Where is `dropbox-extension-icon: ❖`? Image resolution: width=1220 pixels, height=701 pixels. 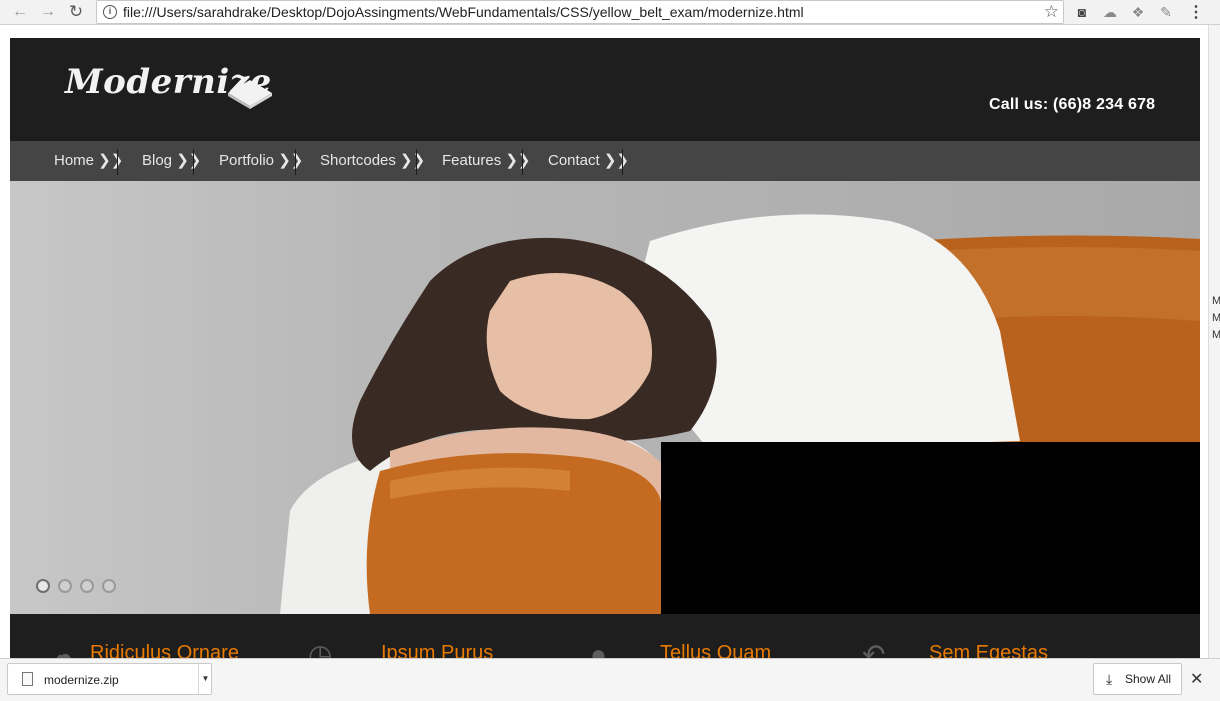
dropbox-extension-icon: ❖ is located at coordinates (1138, 12).